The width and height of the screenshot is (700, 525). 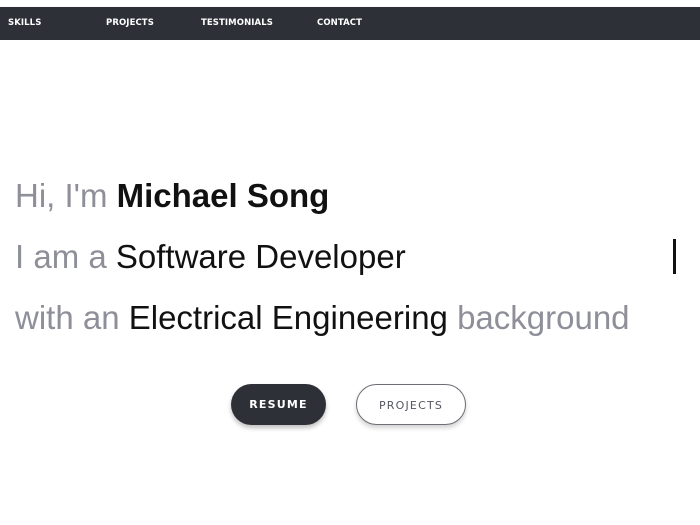 I want to click on top-navbar: SKILLS PROJECTS TESTIMONIALS CONTACT, so click(x=350, y=23).